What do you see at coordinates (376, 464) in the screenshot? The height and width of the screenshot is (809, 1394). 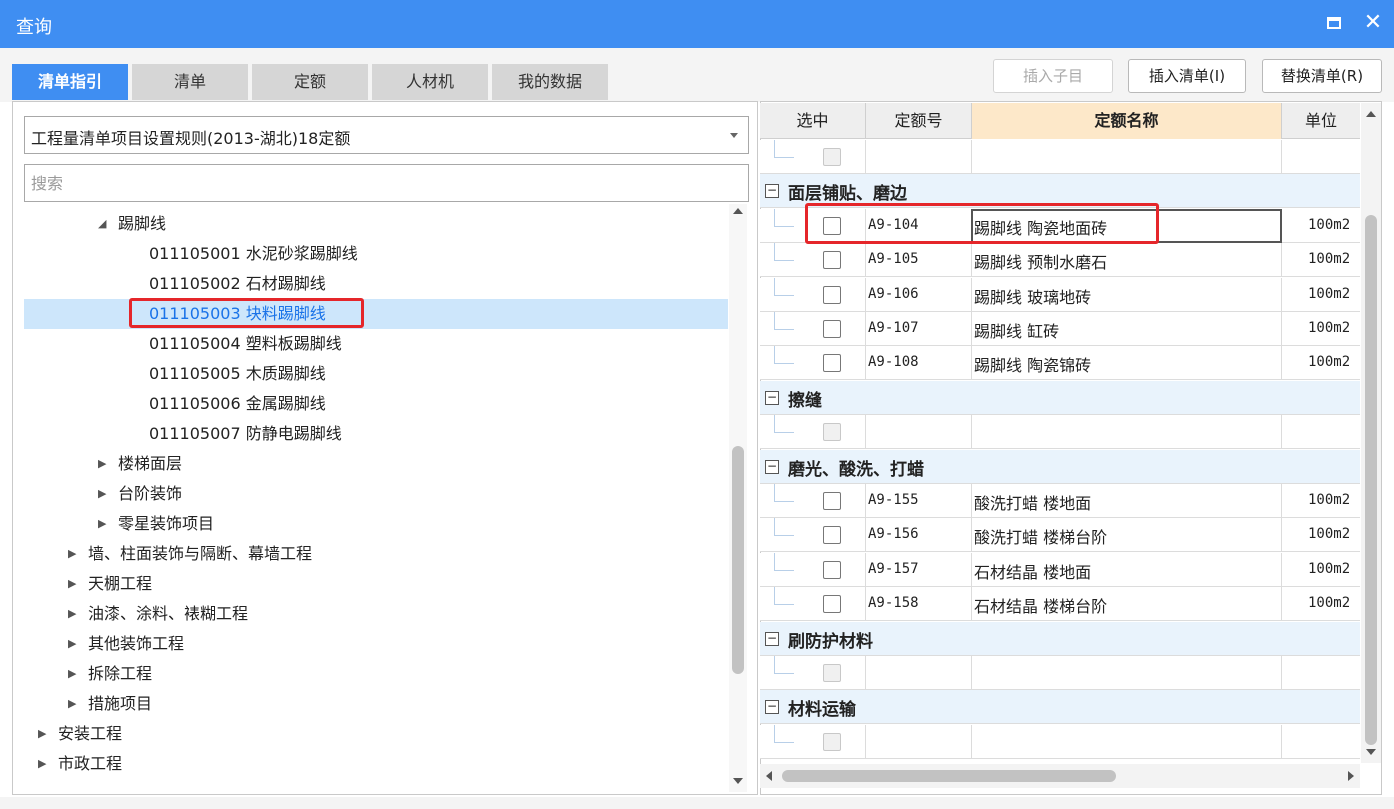 I see `tree-item: ▶ 楼梯面层` at bounding box center [376, 464].